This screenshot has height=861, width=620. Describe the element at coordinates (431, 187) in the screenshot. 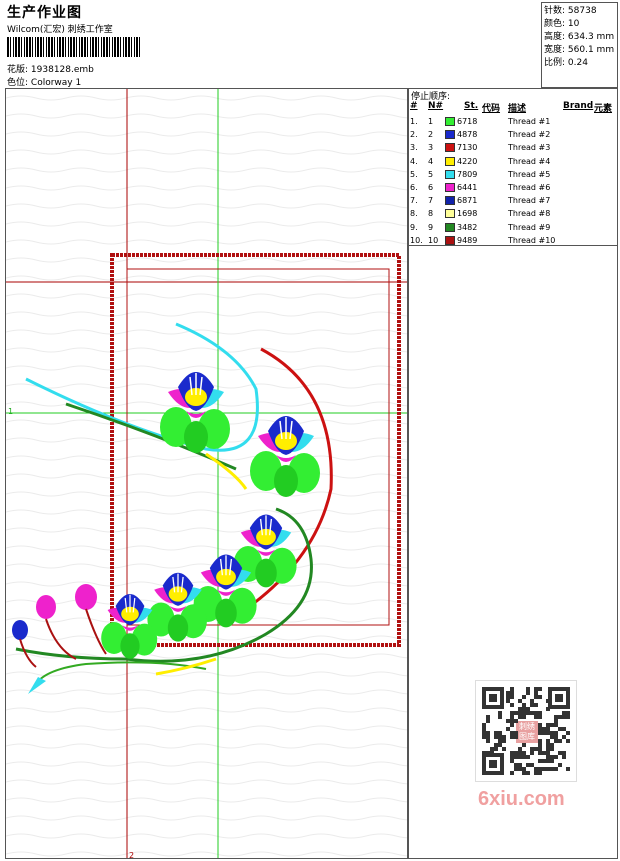

I see `thread-n: 6` at that location.